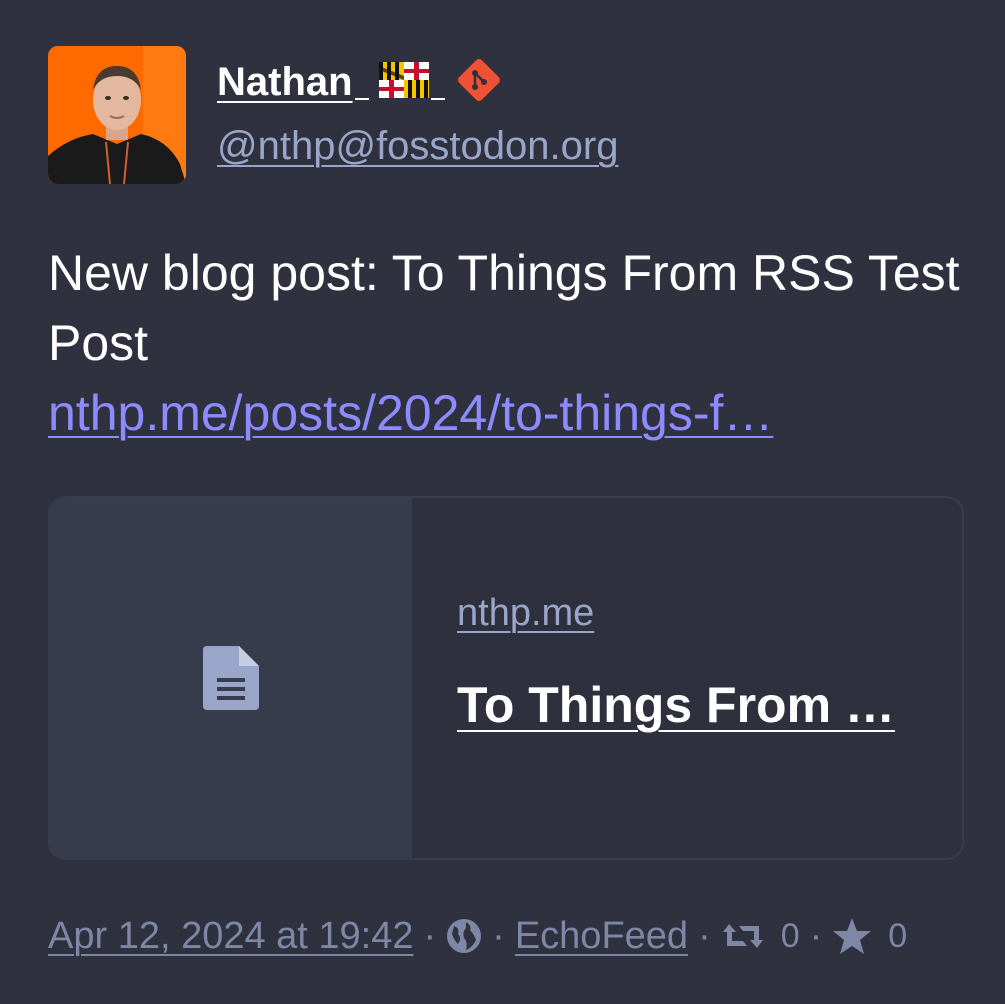 This screenshot has height=1004, width=1005. I want to click on git-icon, so click(479, 82).